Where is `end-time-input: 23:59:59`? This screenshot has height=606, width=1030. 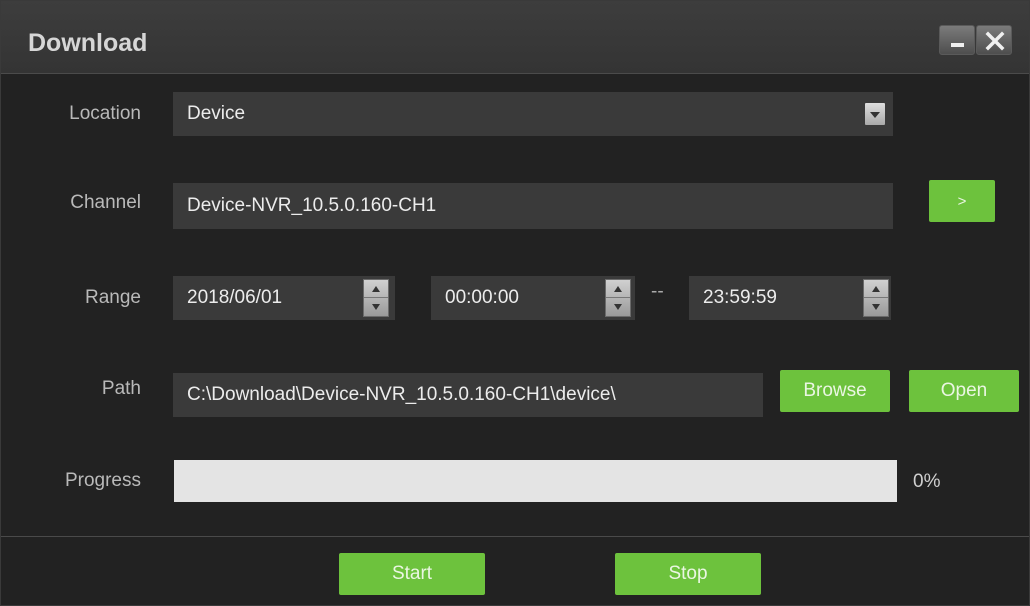
end-time-input: 23:59:59 is located at coordinates (790, 298).